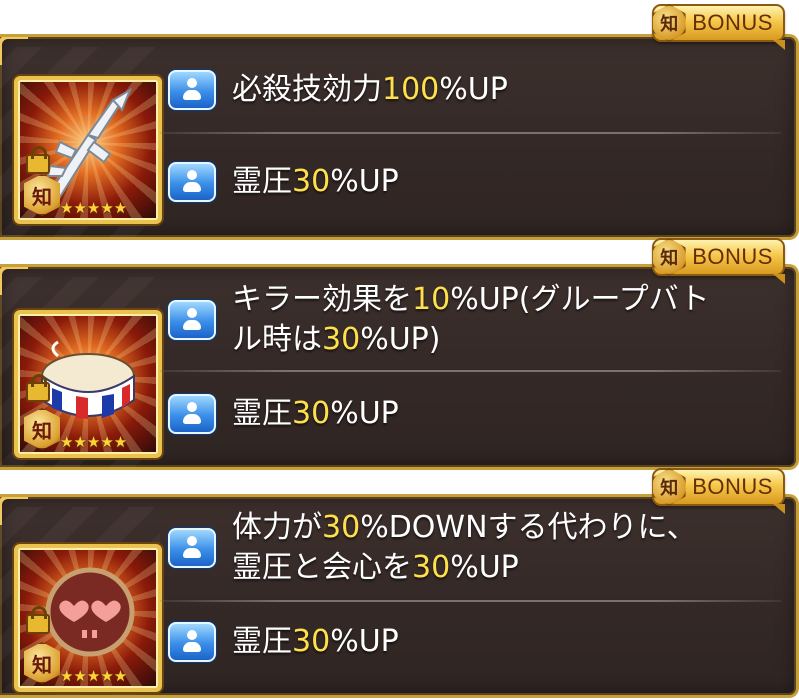 The width and height of the screenshot is (799, 700). What do you see at coordinates (464, 547) in the screenshot?
I see `effect-text: 体力が30%DOWNする代わりに、 霊圧と会心を30%UP` at bounding box center [464, 547].